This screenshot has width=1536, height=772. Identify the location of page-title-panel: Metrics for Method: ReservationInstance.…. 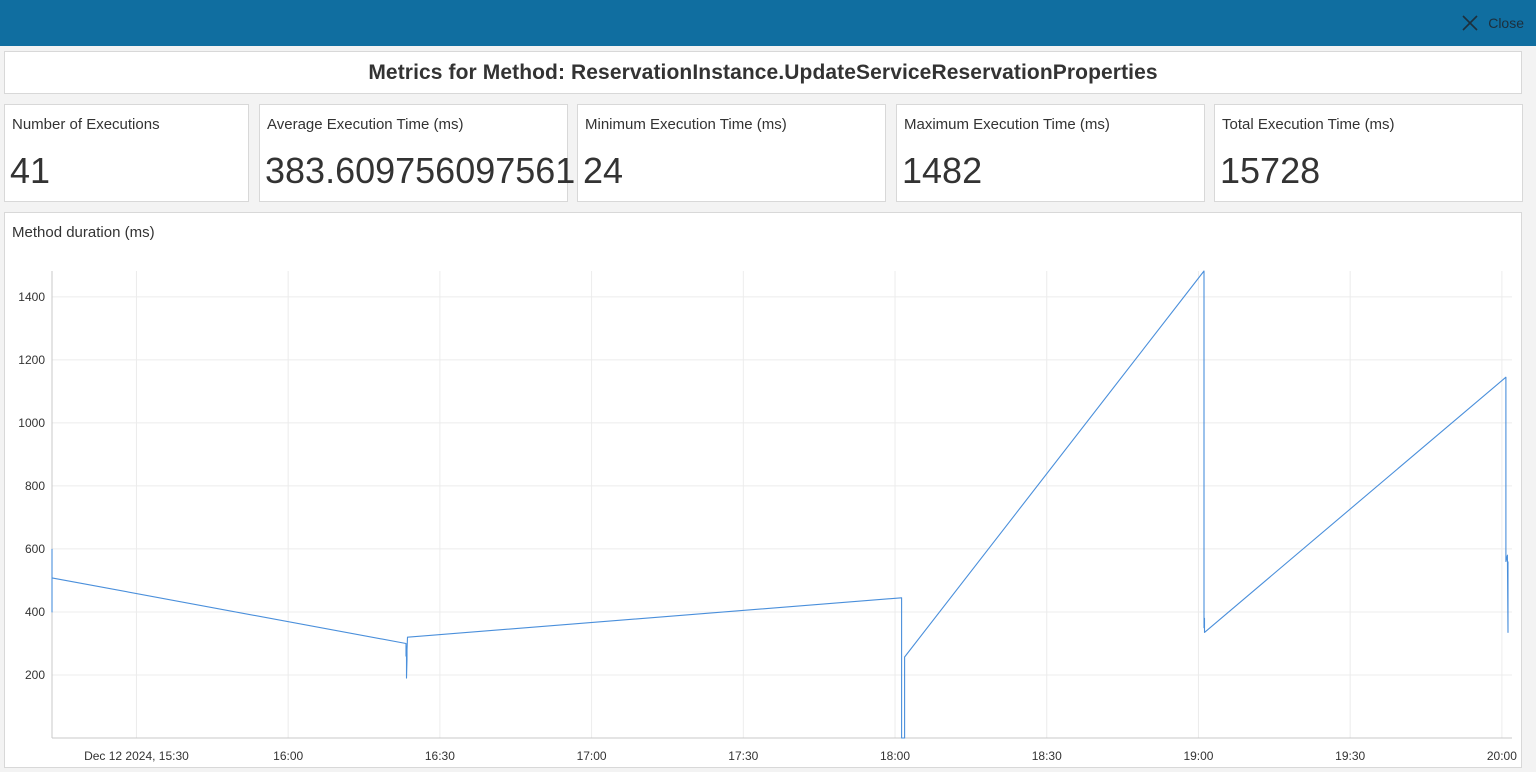
(763, 72).